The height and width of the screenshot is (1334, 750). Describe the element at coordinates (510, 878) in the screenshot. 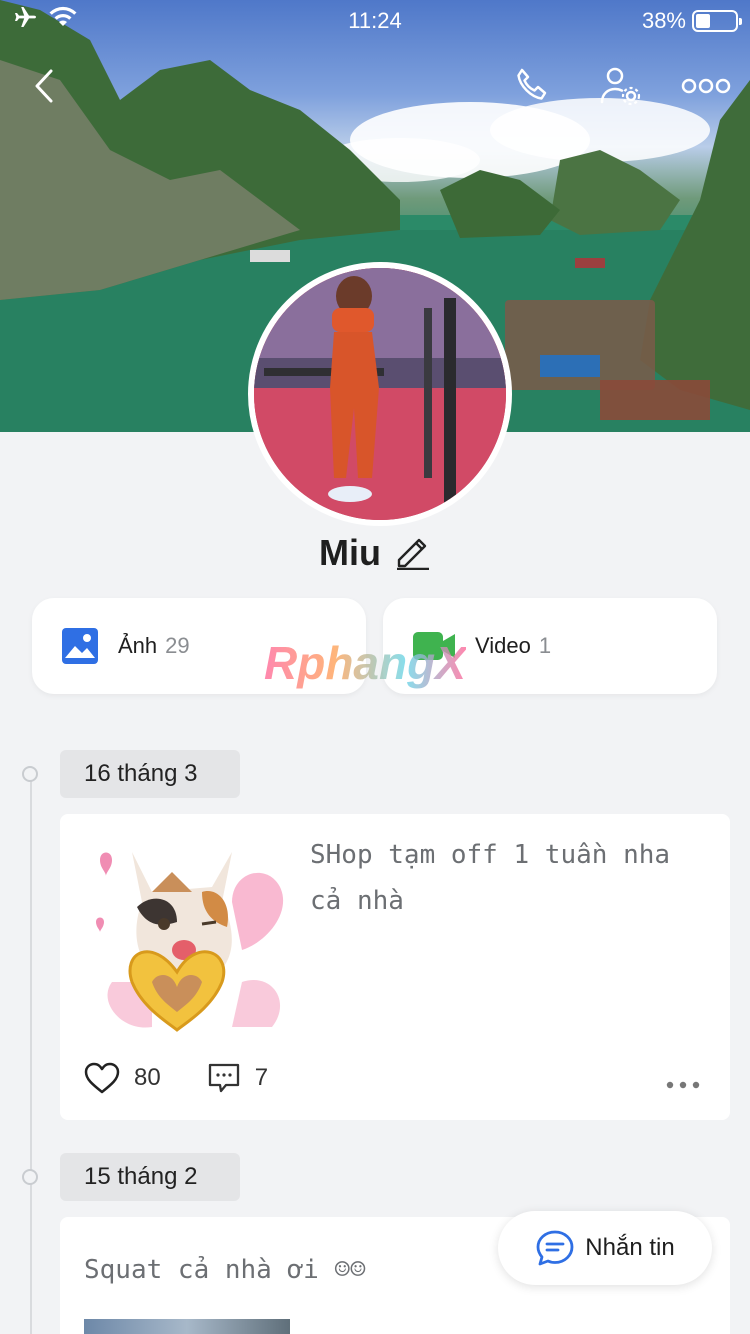

I see `post-text: SHop tạm off 1 tuần nha cả nhà` at that location.